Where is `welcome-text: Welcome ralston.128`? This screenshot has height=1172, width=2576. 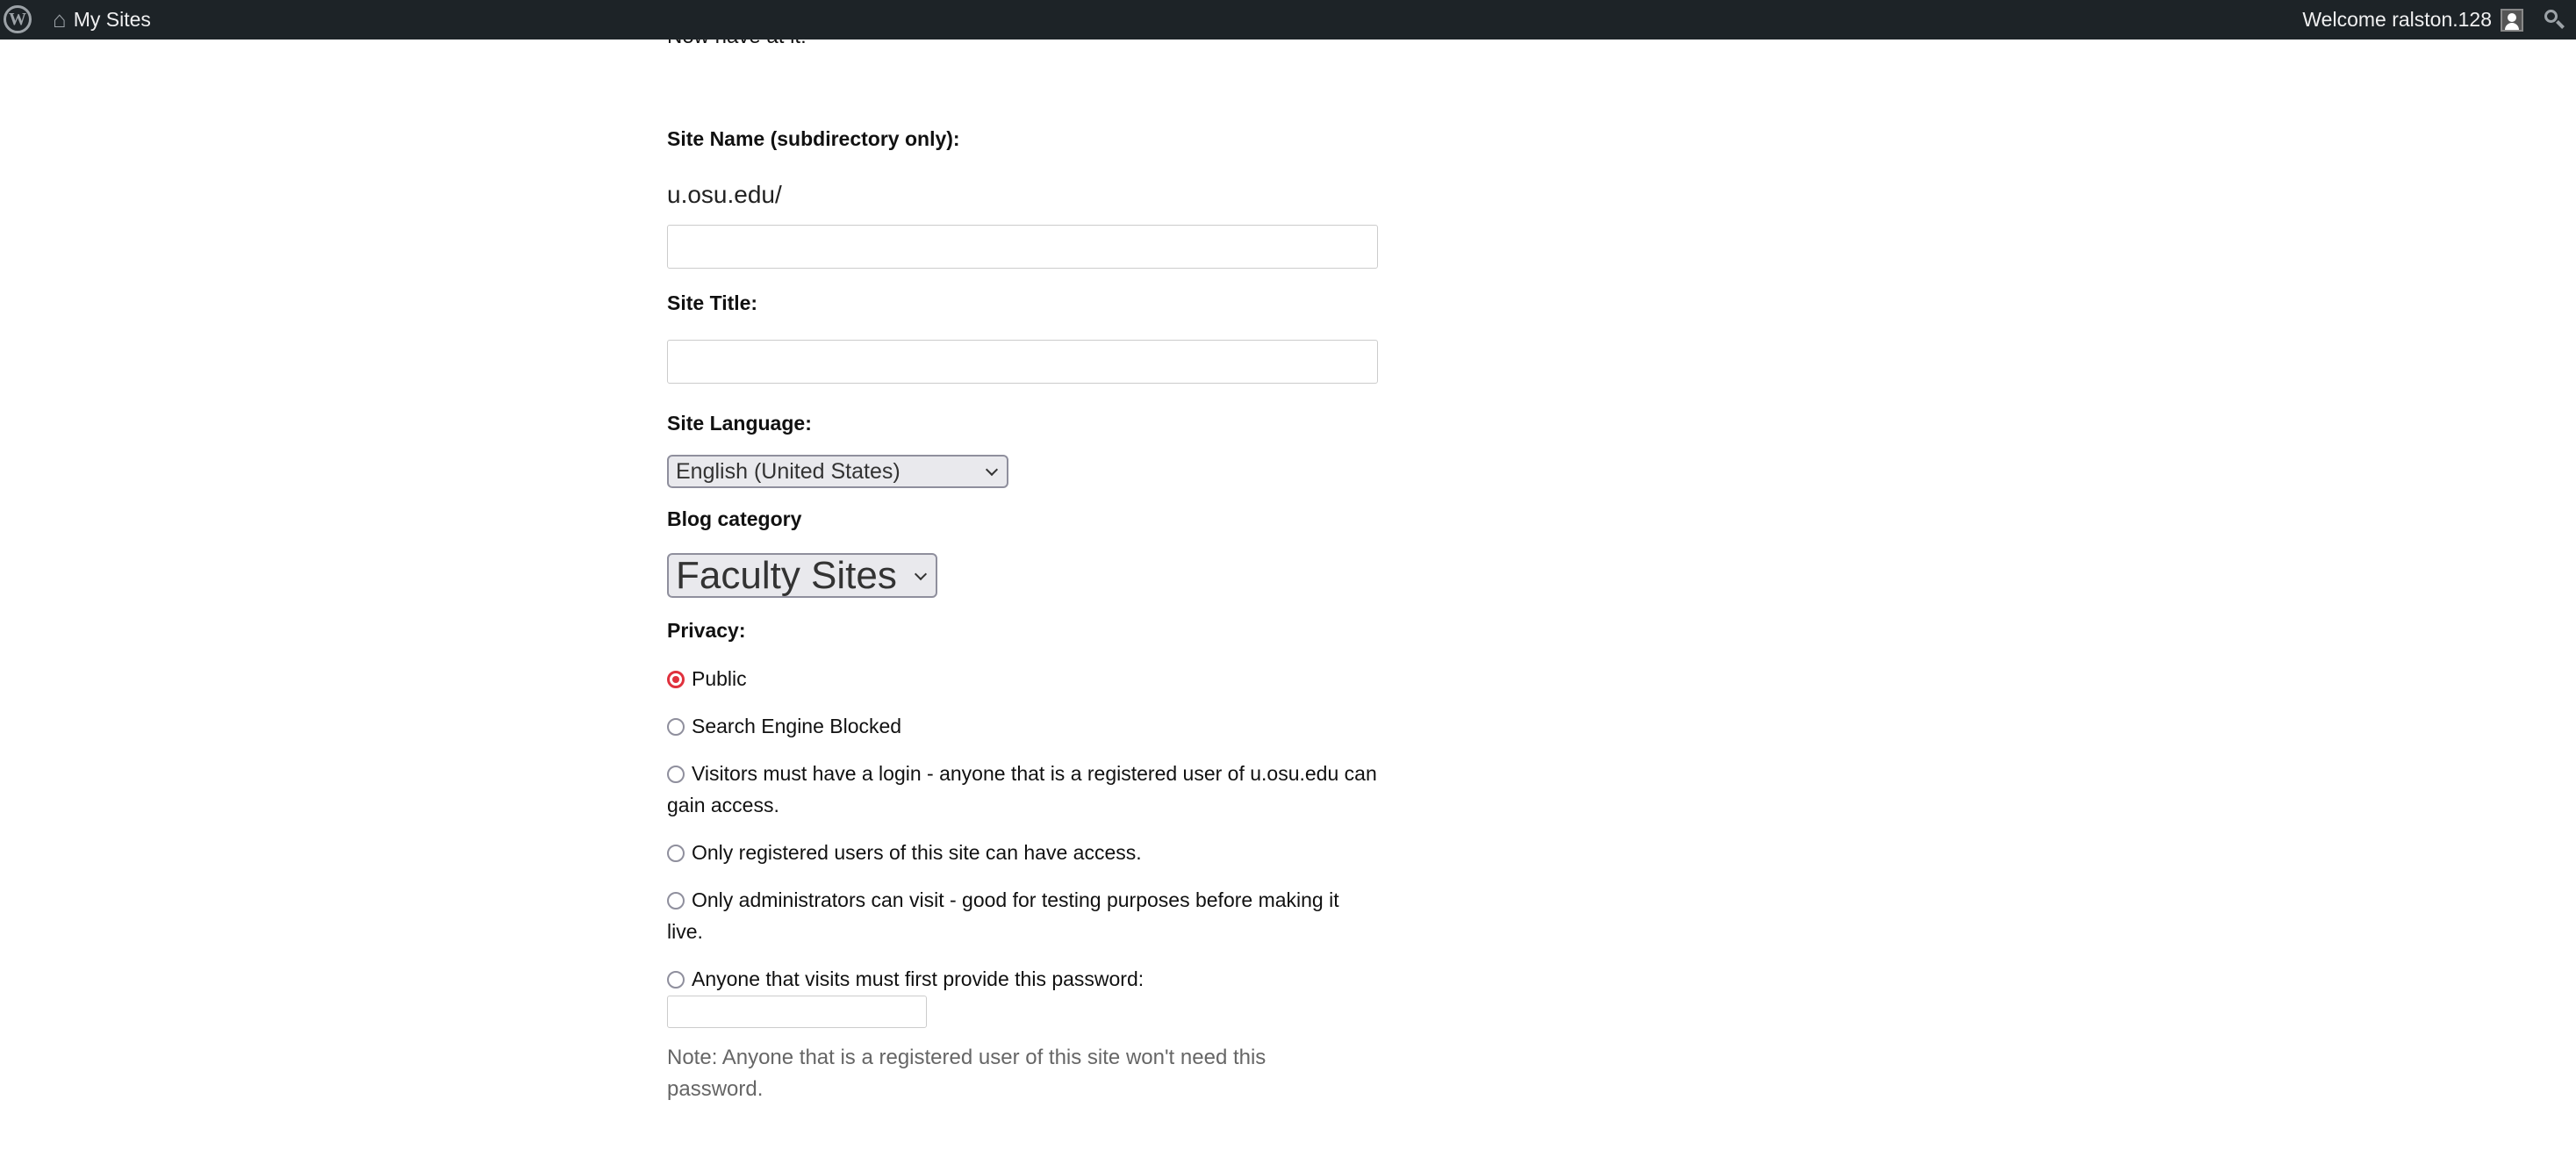 welcome-text: Welcome ralston.128 is located at coordinates (2397, 19).